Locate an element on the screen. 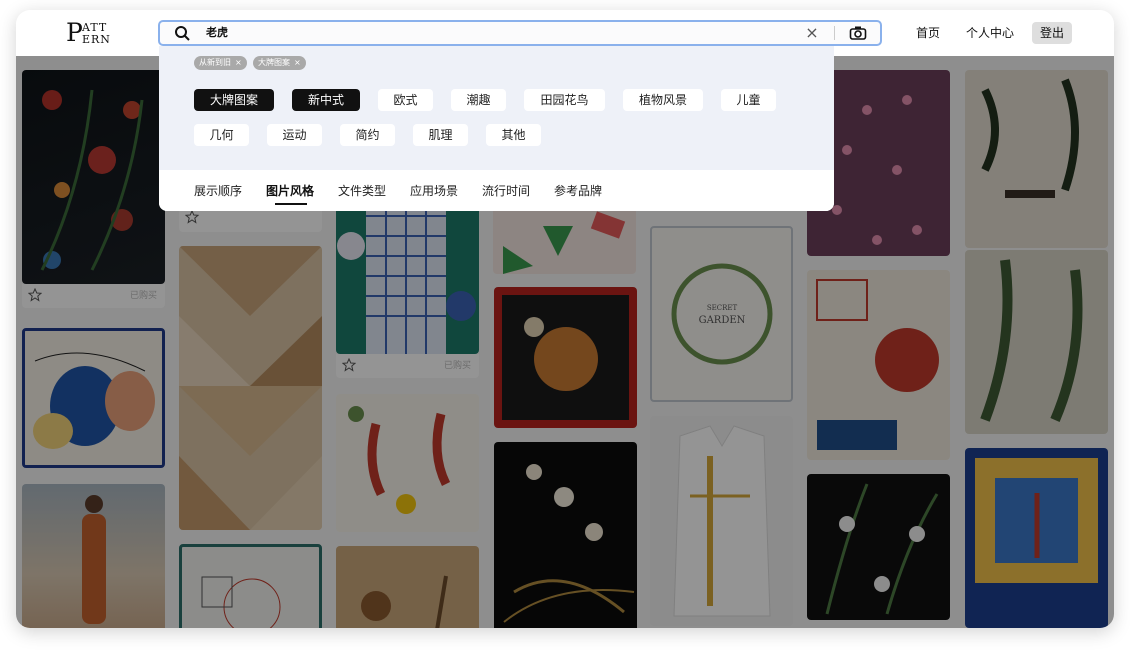 Image resolution: width=1130 pixels, height=650 pixels. style-tag: 简约 is located at coordinates (367, 135).